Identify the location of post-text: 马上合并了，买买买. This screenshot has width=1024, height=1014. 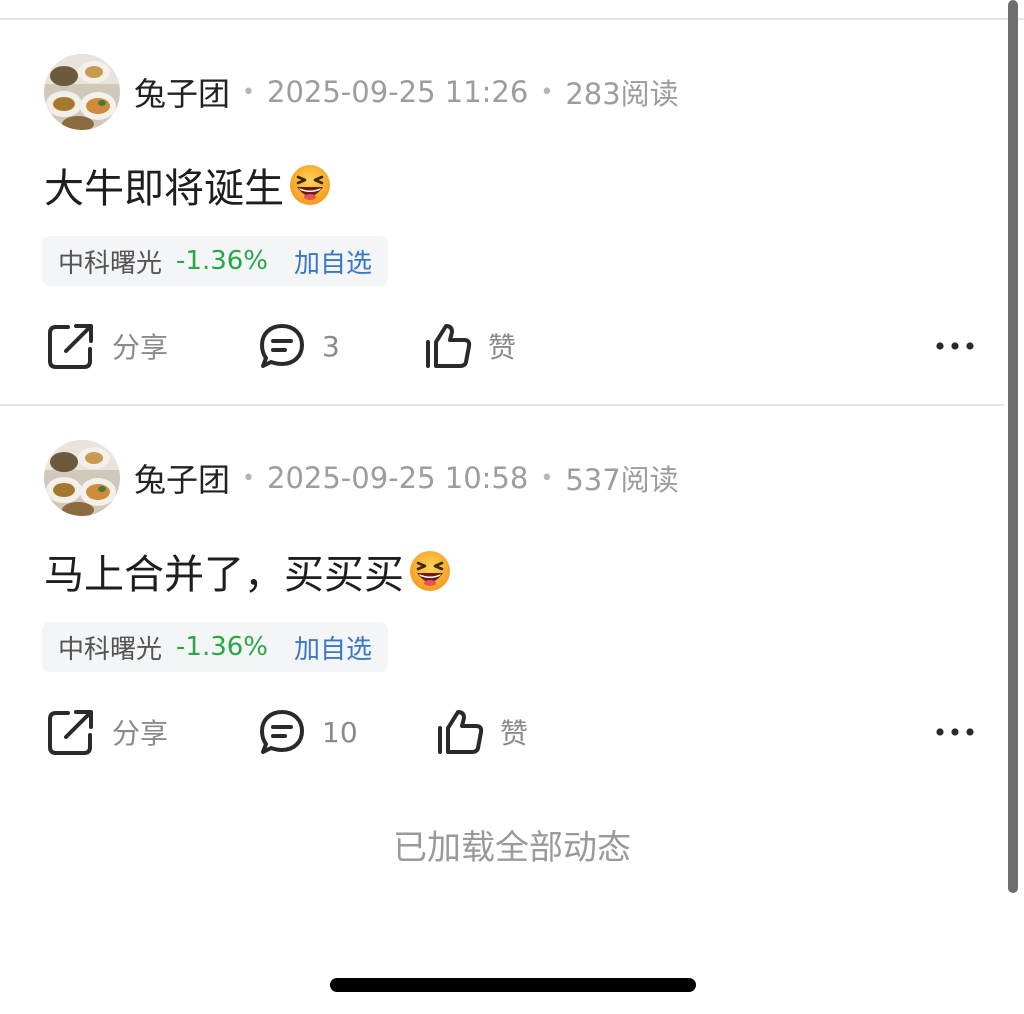
(224, 575).